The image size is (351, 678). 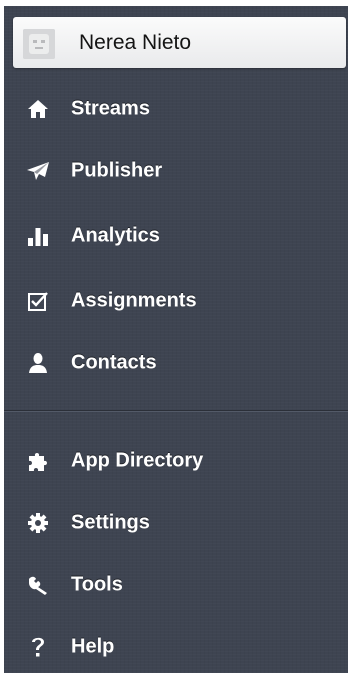 What do you see at coordinates (134, 300) in the screenshot?
I see `menu-item-label: Assignments` at bounding box center [134, 300].